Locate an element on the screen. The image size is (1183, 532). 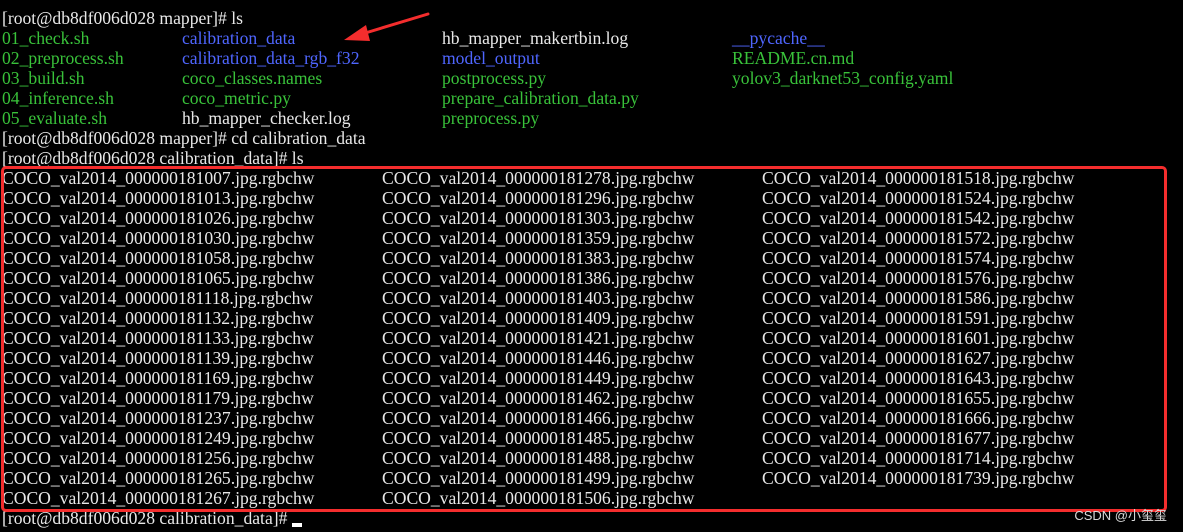
file-entry: 02_preprocess.sh is located at coordinates (63, 58).